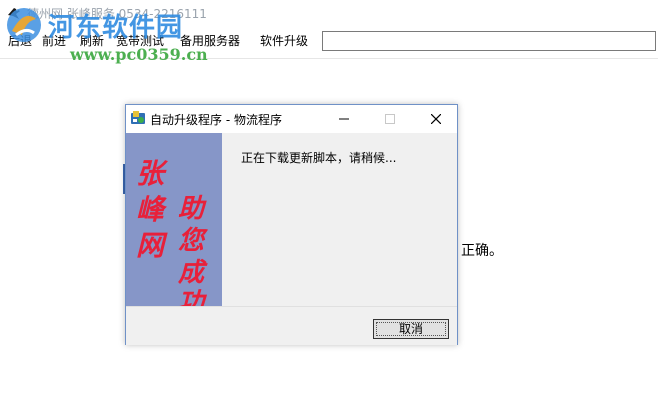  I want to click on software-upgrade-button: 软件升级, so click(284, 40).